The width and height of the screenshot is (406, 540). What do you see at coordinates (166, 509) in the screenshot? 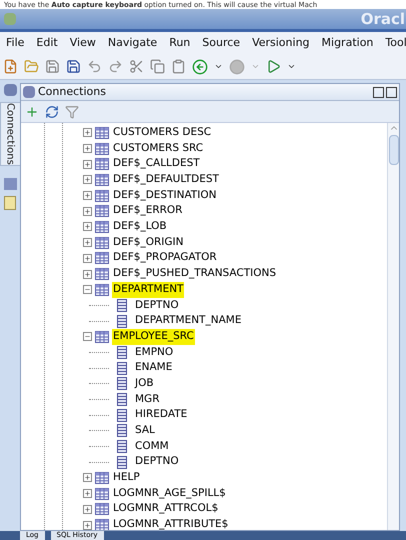
I see `table-name: LOGMNR_ATTRCOL$` at bounding box center [166, 509].